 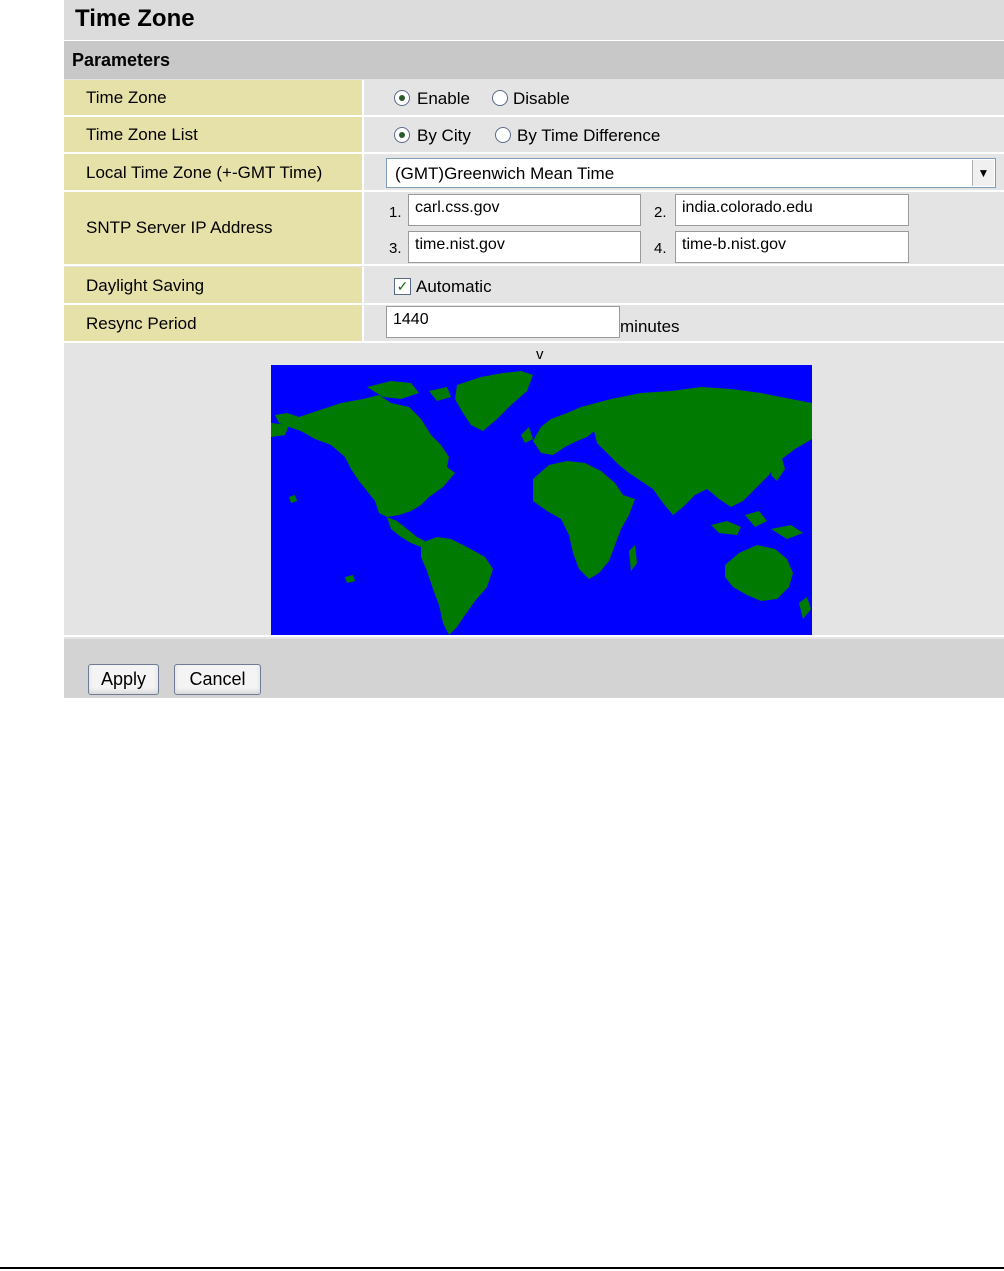 I want to click on world-map, so click(x=541, y=500).